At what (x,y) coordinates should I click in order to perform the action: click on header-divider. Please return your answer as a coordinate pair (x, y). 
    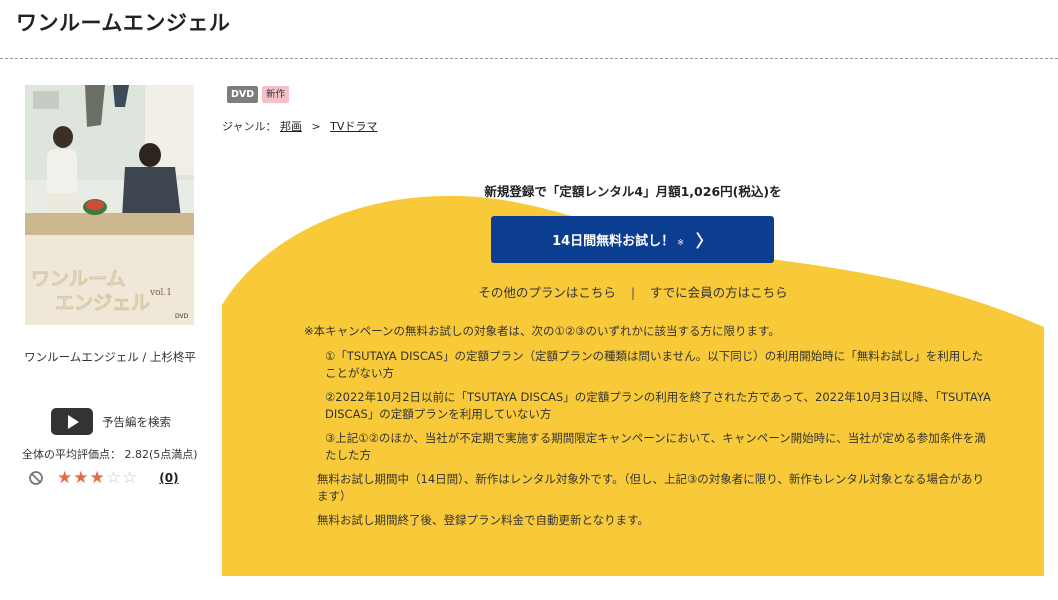
    Looking at the image, I should click on (529, 58).